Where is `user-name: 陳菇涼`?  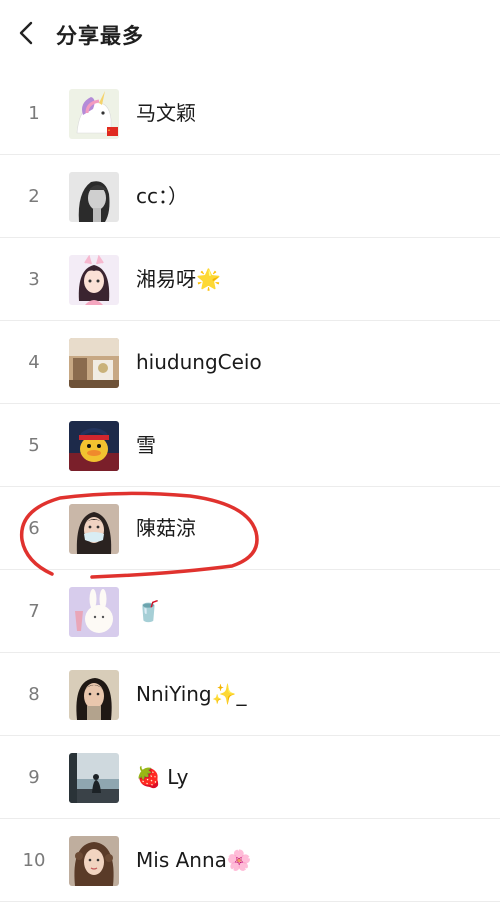 user-name: 陳菇涼 is located at coordinates (166, 528).